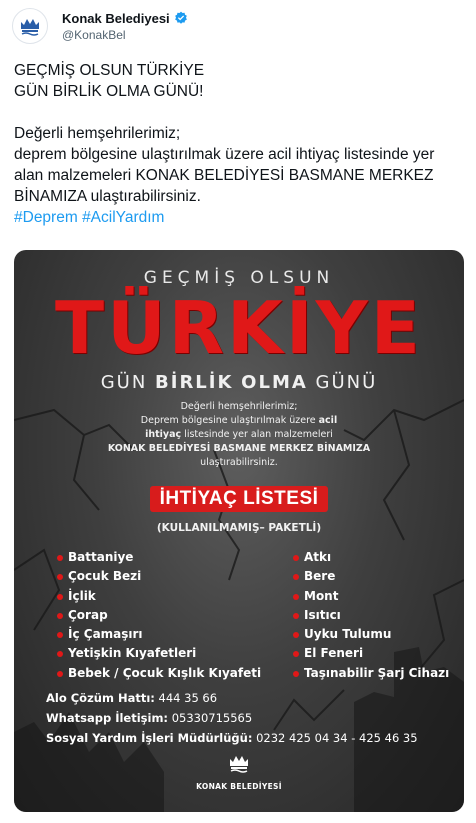 The height and width of the screenshot is (823, 476). I want to click on list-item: Battaniye, so click(158, 557).